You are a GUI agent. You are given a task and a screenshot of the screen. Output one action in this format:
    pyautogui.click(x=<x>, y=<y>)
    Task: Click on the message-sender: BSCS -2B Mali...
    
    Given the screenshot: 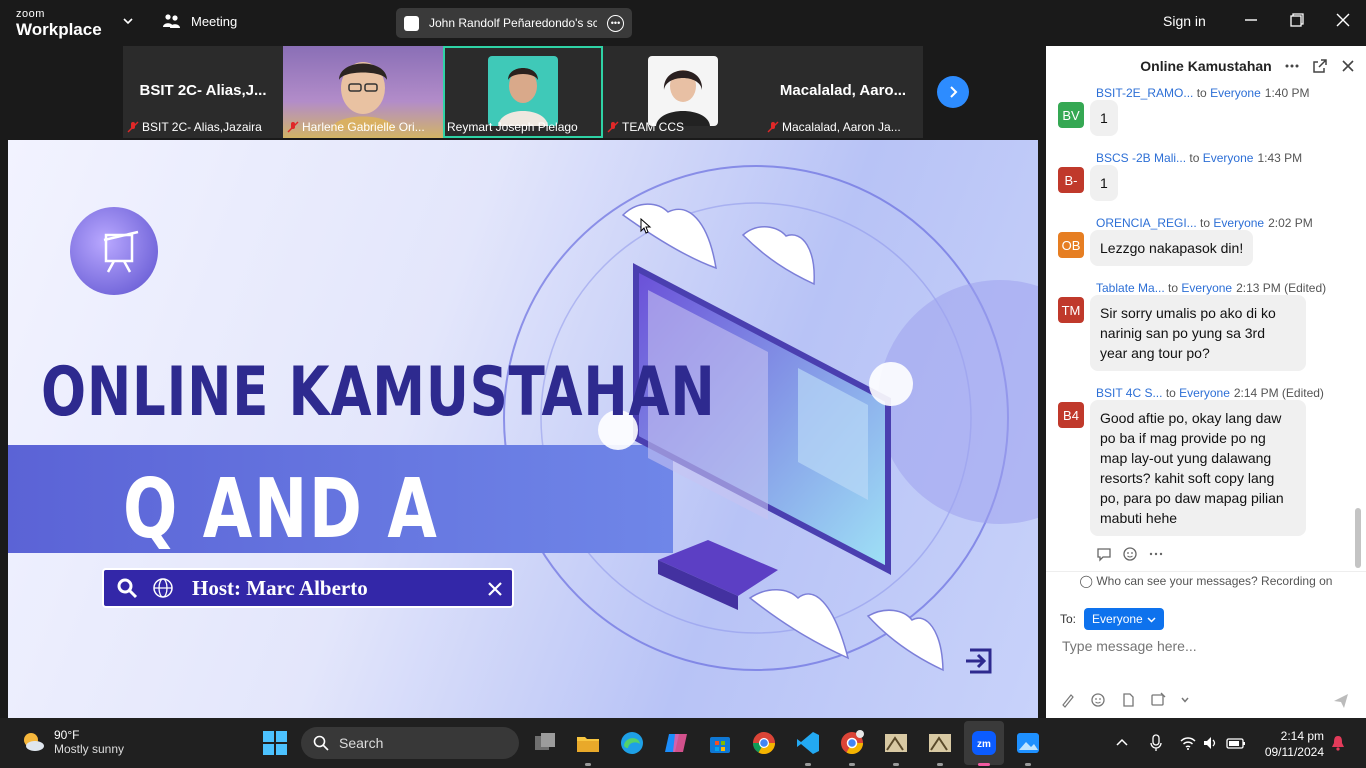 What is the action you would take?
    pyautogui.click(x=1141, y=158)
    